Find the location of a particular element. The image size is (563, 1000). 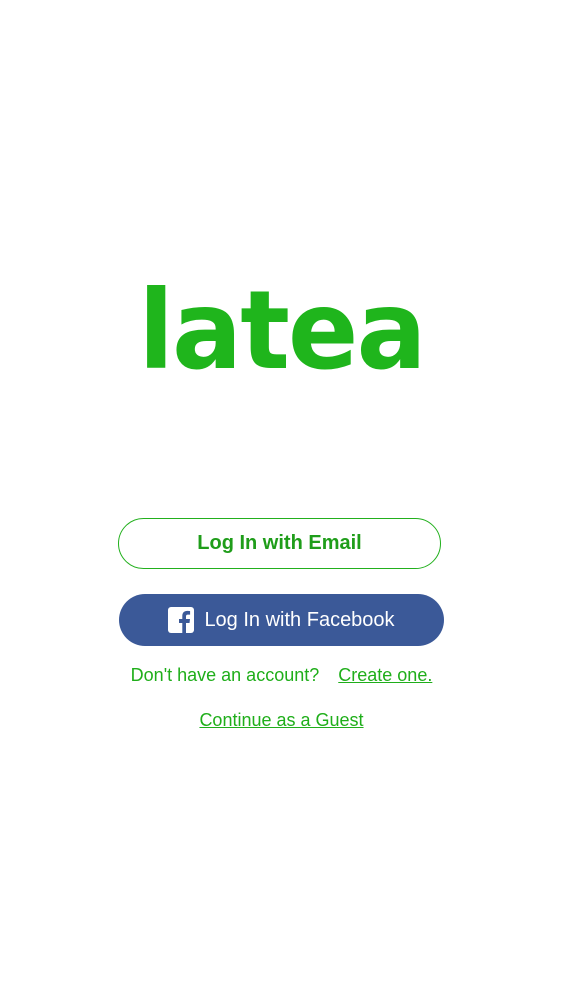

guest-row: Continue as a Guest is located at coordinates (281, 720).